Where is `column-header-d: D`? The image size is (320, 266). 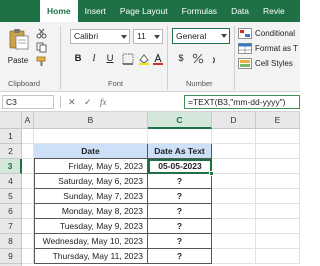 column-header-d: D is located at coordinates (234, 120).